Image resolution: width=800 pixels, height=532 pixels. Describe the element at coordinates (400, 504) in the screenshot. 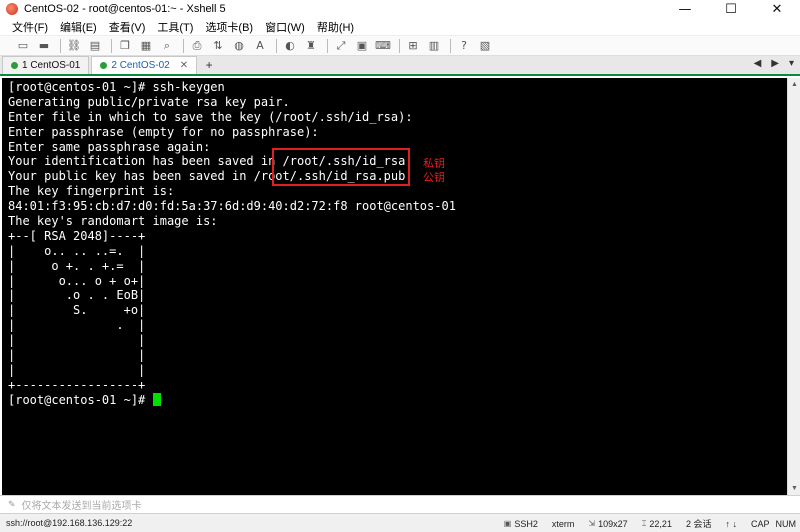

I see `send-text-bar: ✎ 仅将文本发送到当前选项卡` at that location.